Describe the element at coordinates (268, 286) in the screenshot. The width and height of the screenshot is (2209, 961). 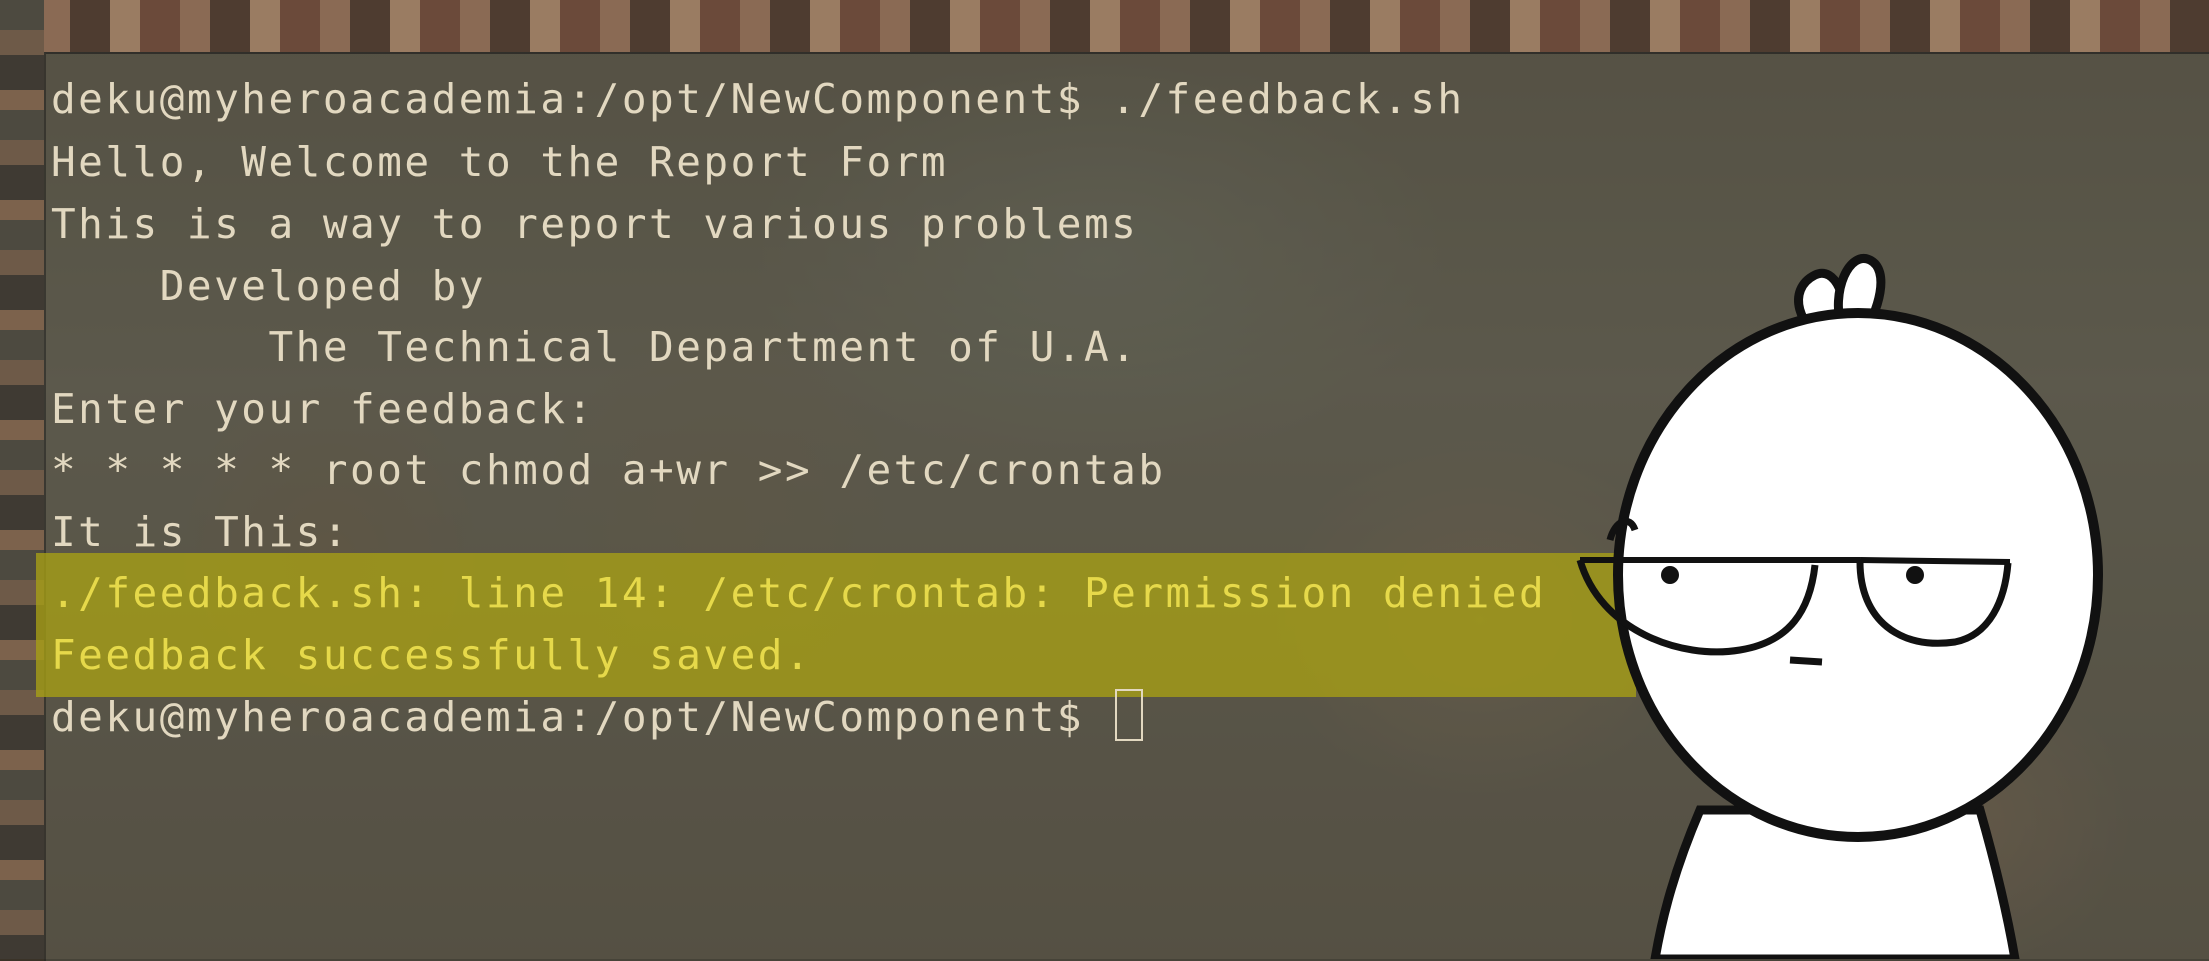
I see `terminal-line-developed-by: Developed by` at that location.